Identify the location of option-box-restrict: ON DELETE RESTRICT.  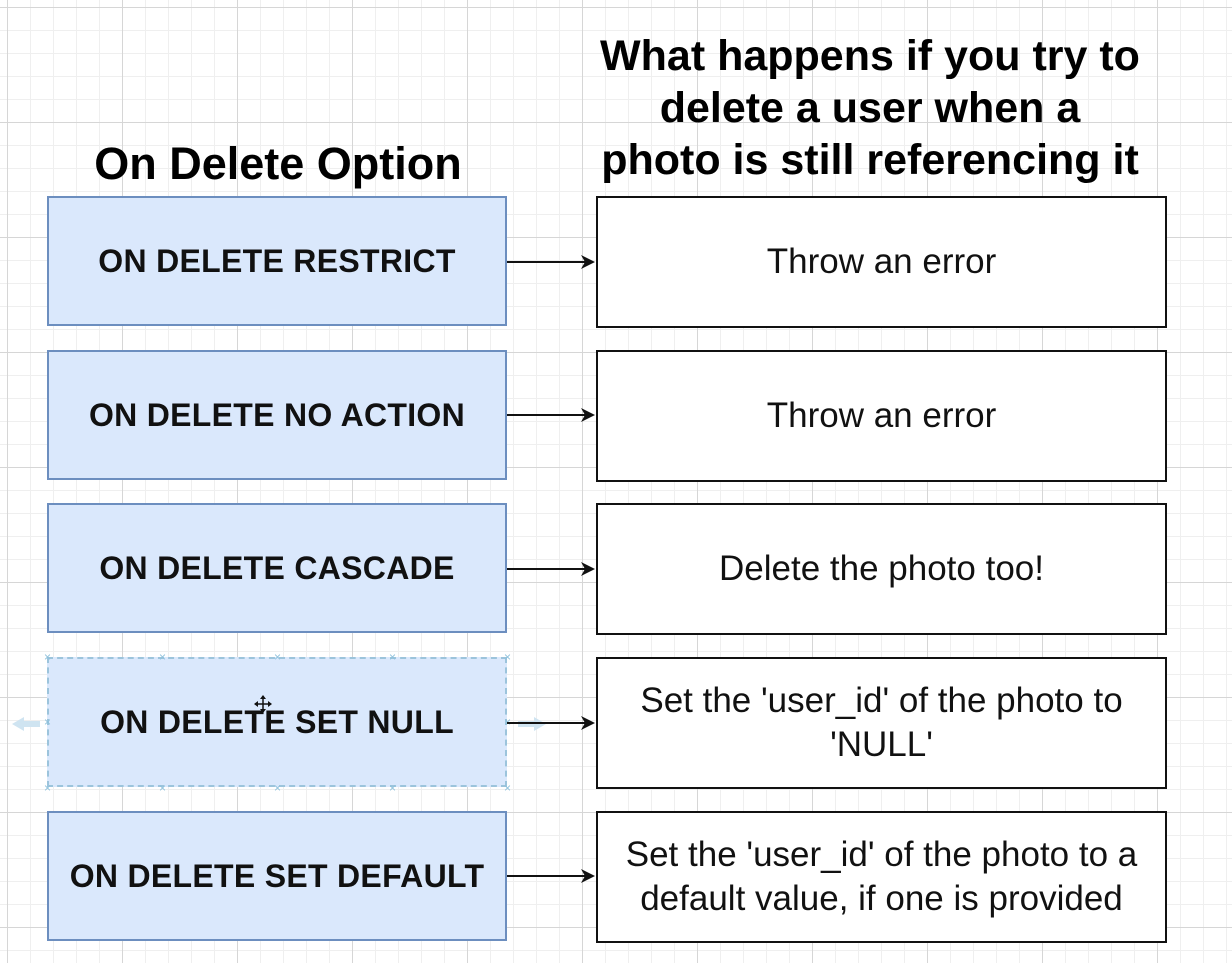
(277, 261).